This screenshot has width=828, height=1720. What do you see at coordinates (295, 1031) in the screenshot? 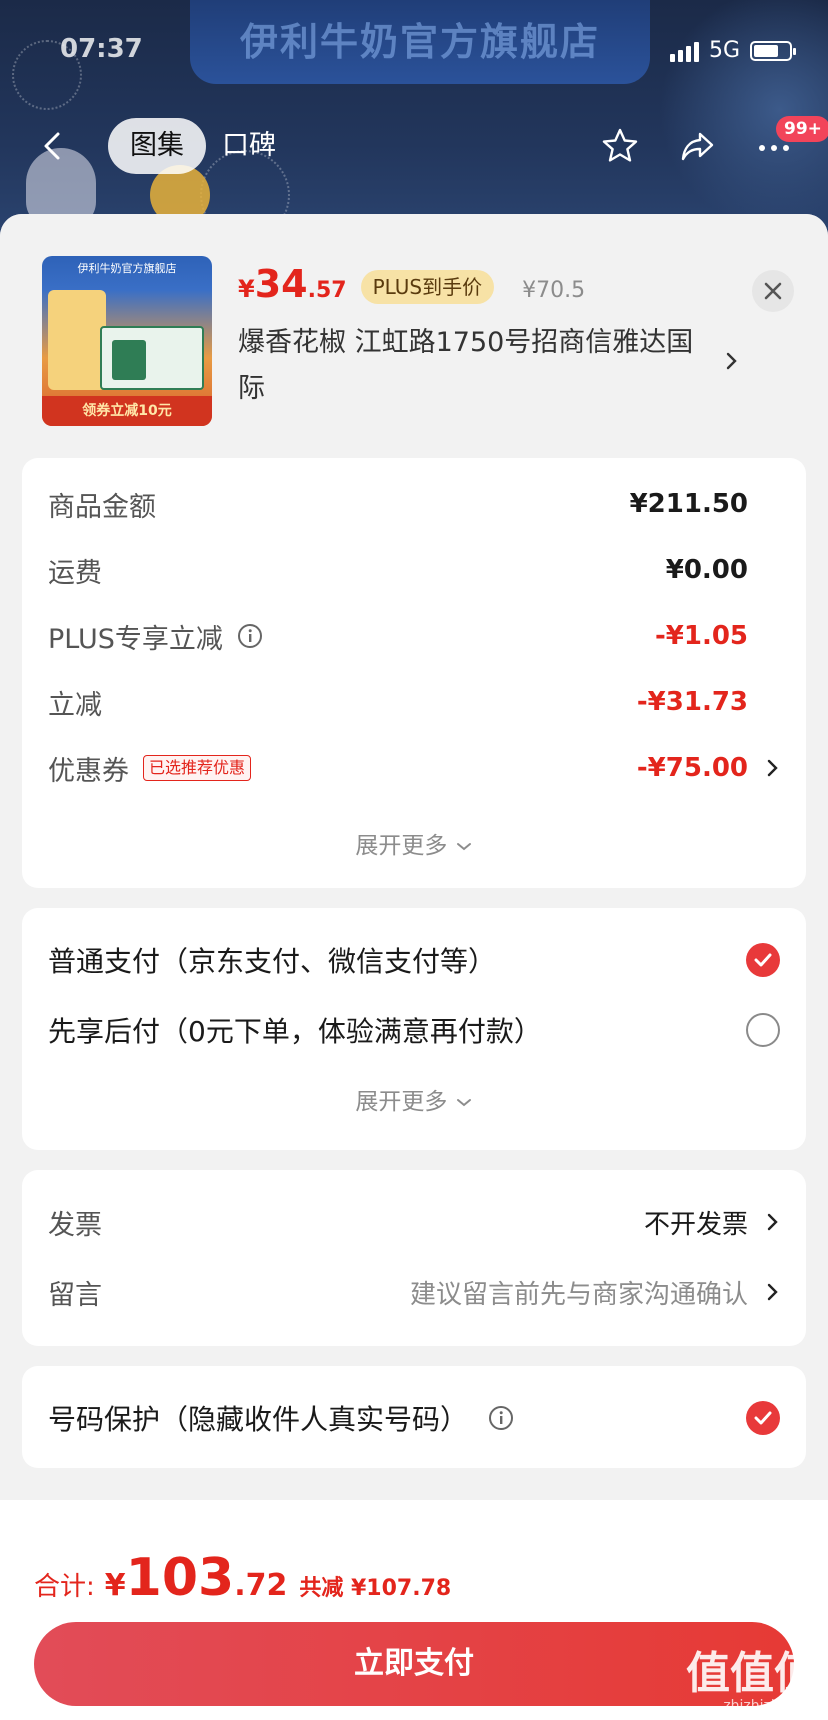
I see `payment-option-label: 先享后付（0元下单，体验满意再付款）` at bounding box center [295, 1031].